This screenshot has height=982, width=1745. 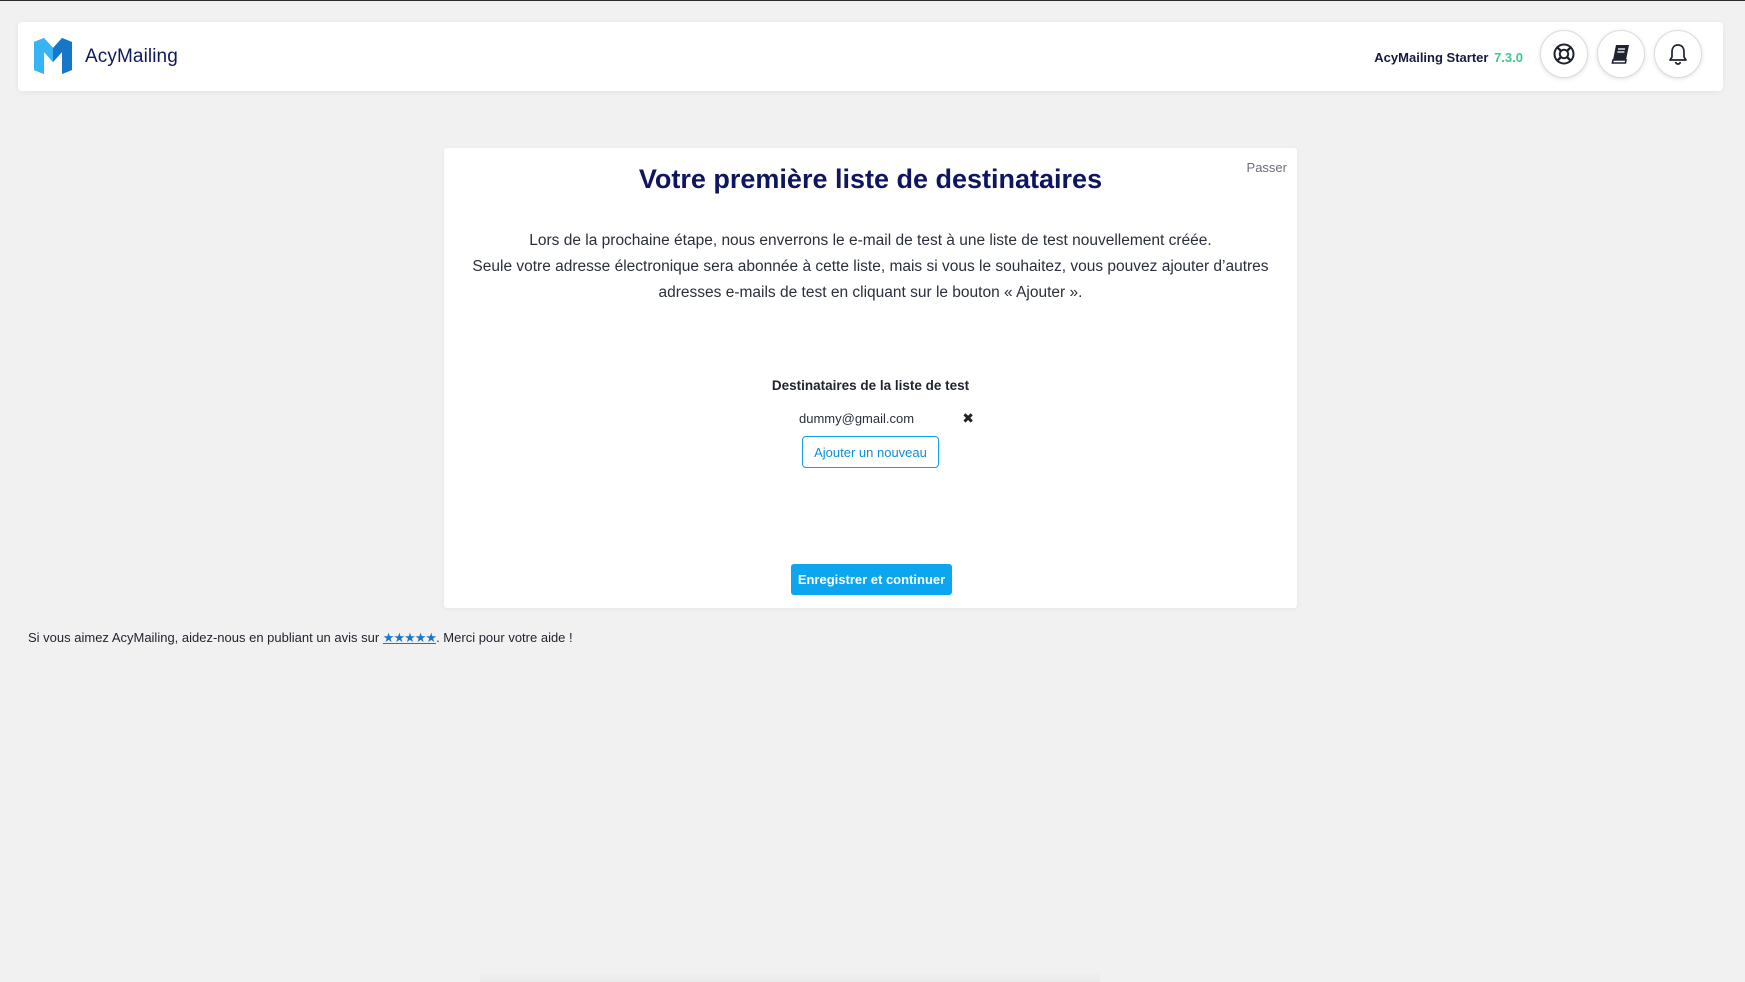 I want to click on add-new-recipient-button: Ajouter un nouveau, so click(x=870, y=452).